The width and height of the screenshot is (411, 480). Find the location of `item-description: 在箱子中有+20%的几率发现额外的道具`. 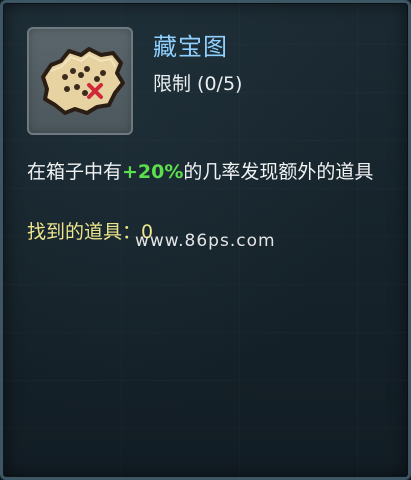

item-description: 在箱子中有+20%的几率发现额外的道具 is located at coordinates (207, 172).